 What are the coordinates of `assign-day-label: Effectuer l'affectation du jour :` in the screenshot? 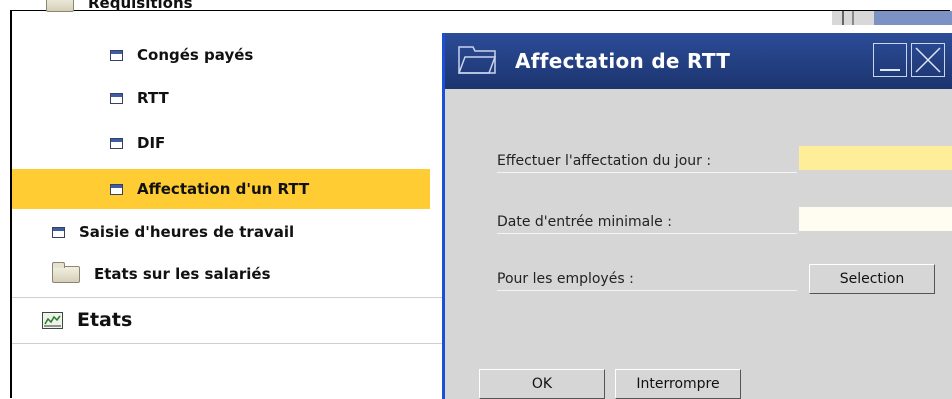 It's located at (604, 161).